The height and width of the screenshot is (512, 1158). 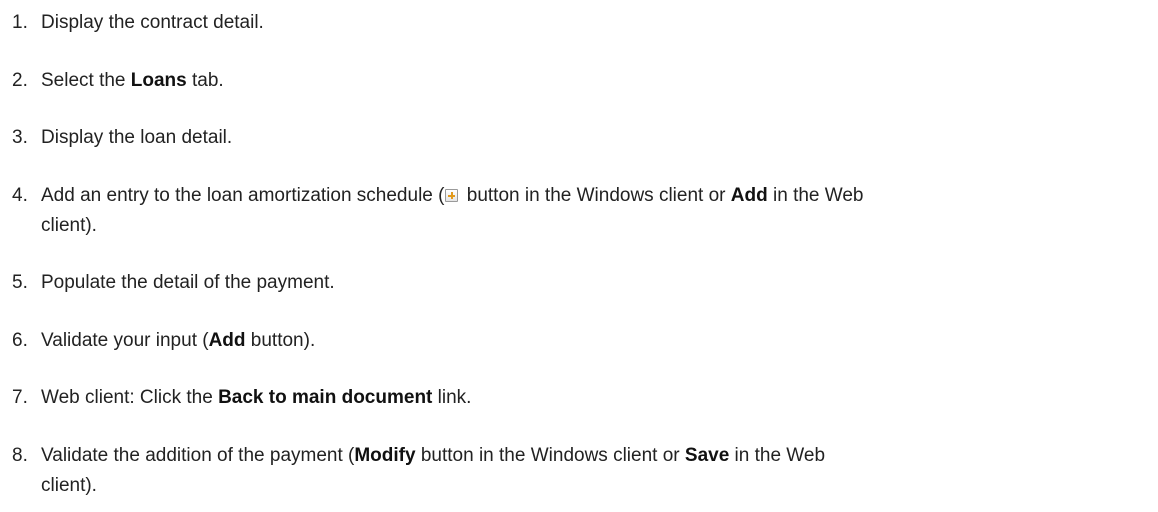 What do you see at coordinates (158, 80) in the screenshot?
I see `loans-tab-name: Loans` at bounding box center [158, 80].